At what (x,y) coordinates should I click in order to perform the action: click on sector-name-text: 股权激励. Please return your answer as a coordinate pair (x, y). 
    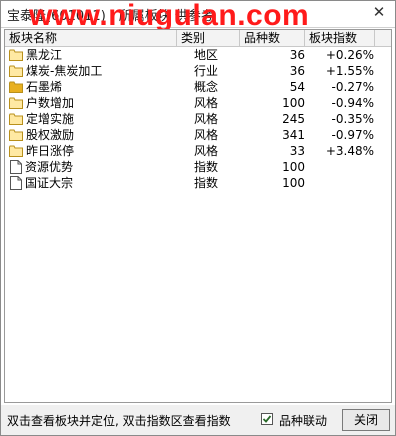
    Looking at the image, I should click on (50, 135).